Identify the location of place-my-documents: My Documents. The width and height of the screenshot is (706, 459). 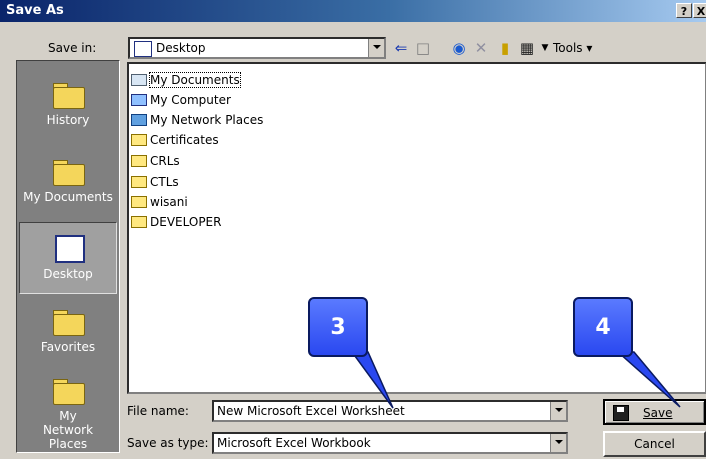
(68, 186).